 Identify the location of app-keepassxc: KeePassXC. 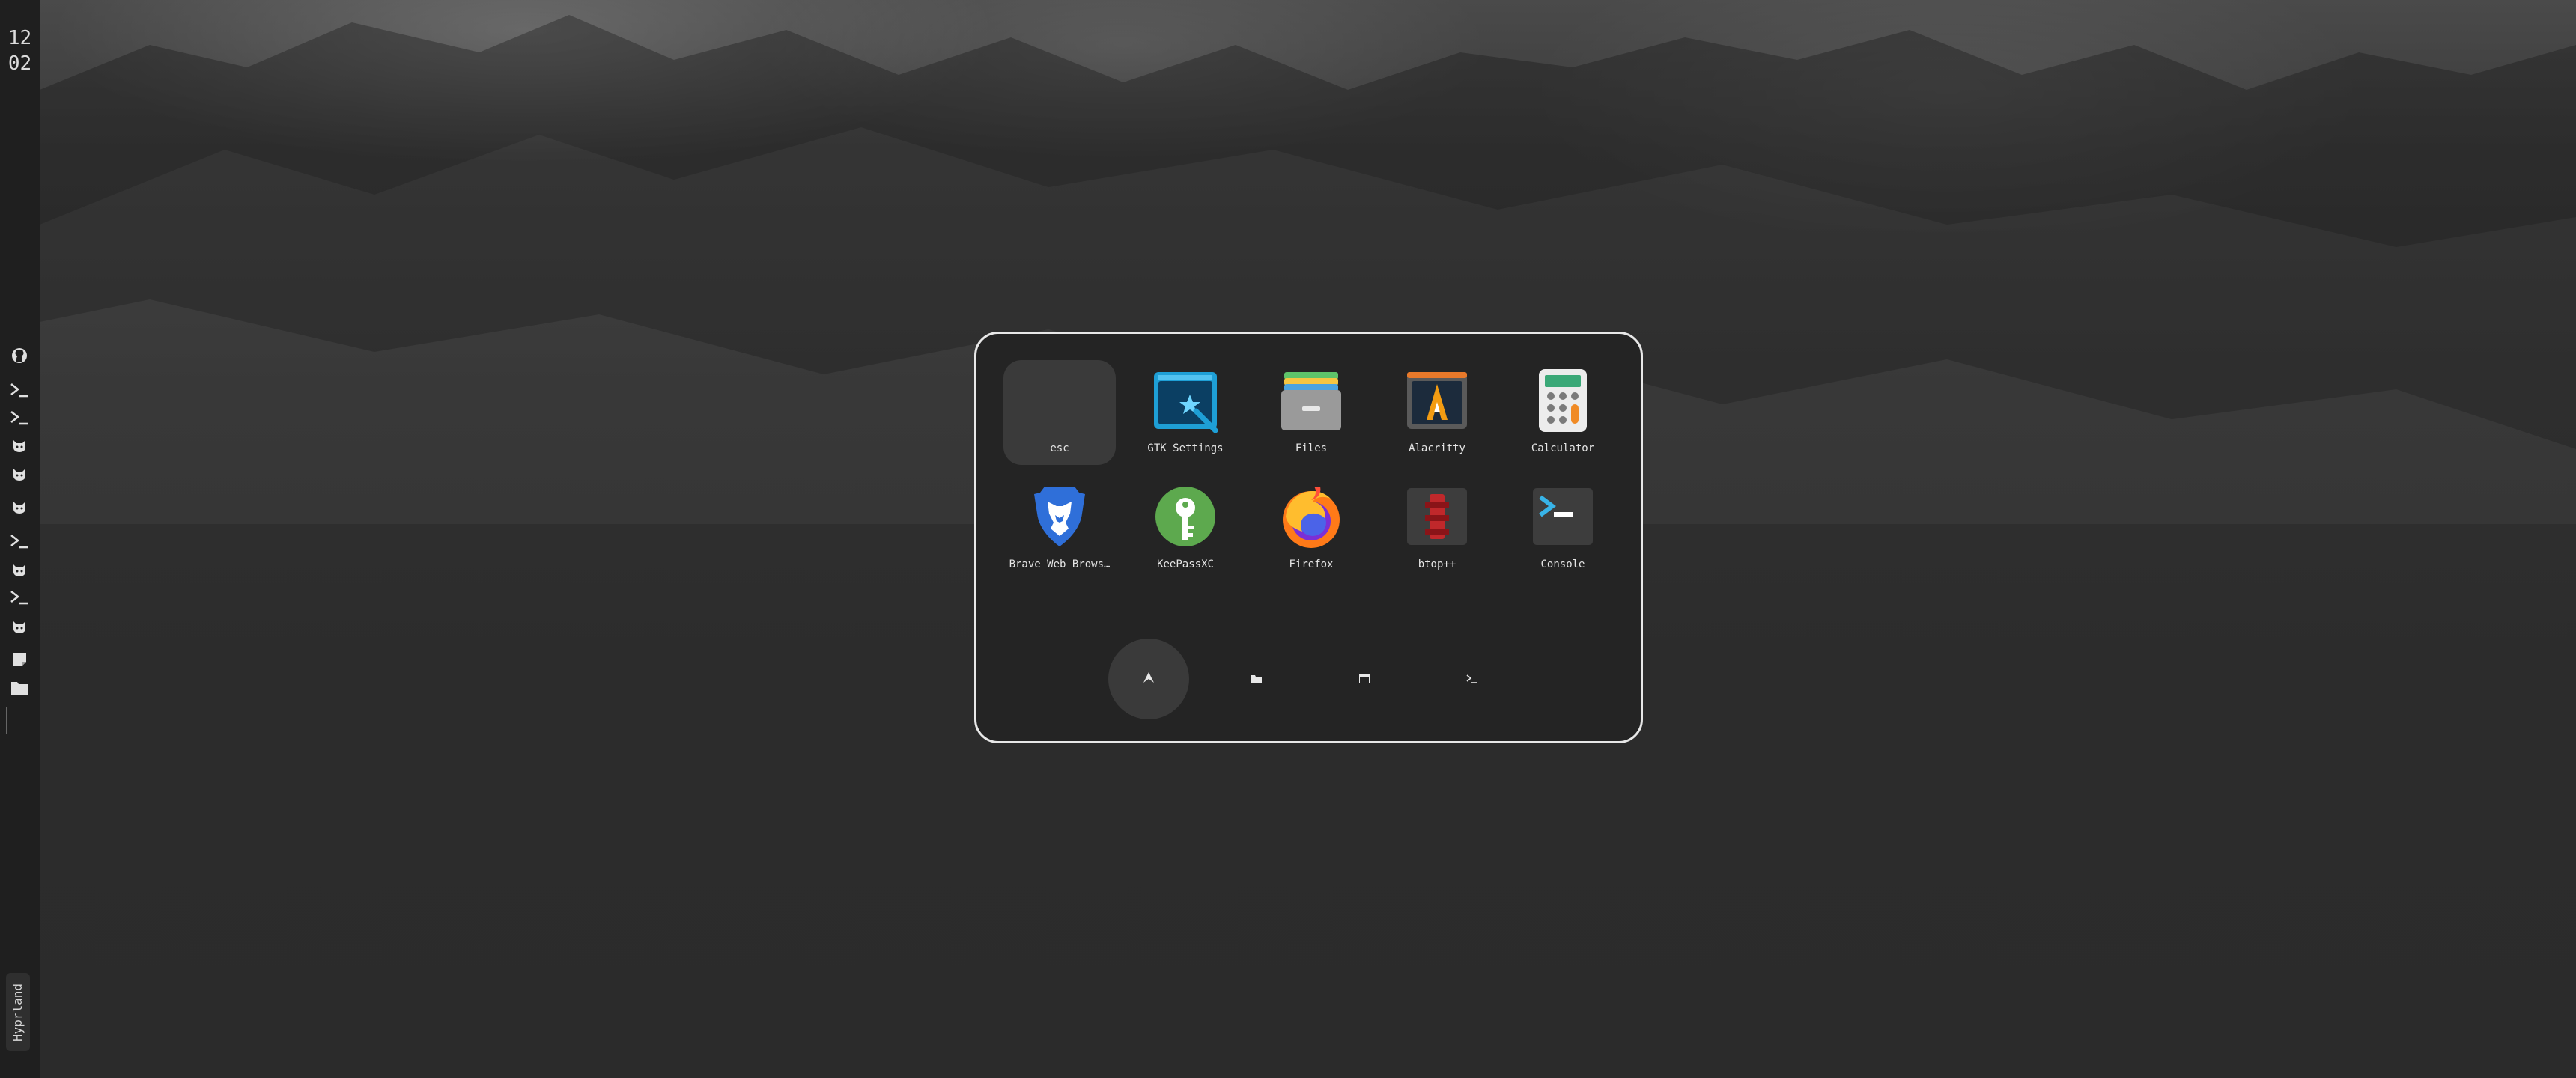
(1185, 528).